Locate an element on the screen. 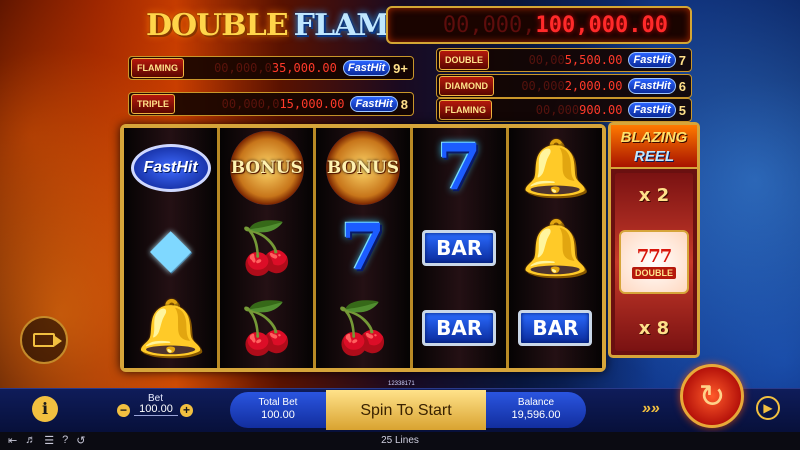 The width and height of the screenshot is (800, 450). symbol-diamond: ◆ is located at coordinates (171, 248).